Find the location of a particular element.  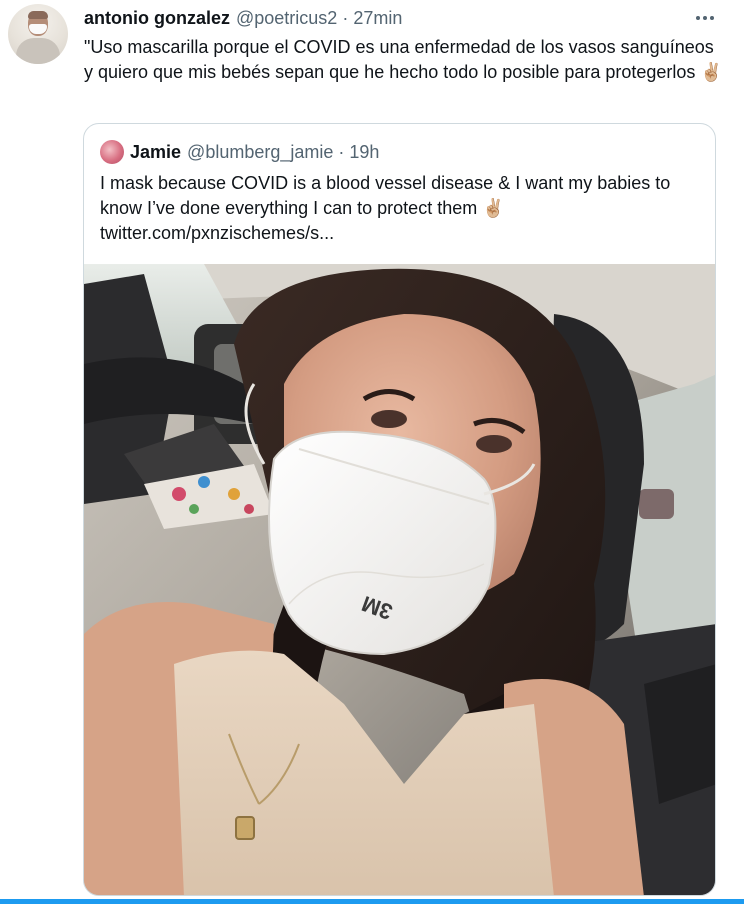

author-handle: @poetricus2 is located at coordinates (286, 18).